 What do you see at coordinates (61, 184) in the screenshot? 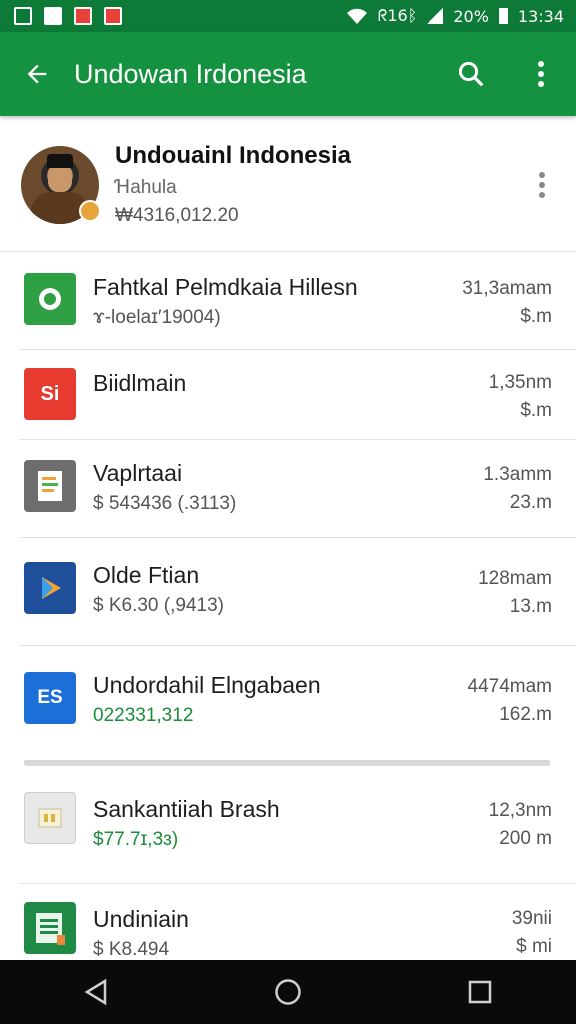
I see `avatar-container` at bounding box center [61, 184].